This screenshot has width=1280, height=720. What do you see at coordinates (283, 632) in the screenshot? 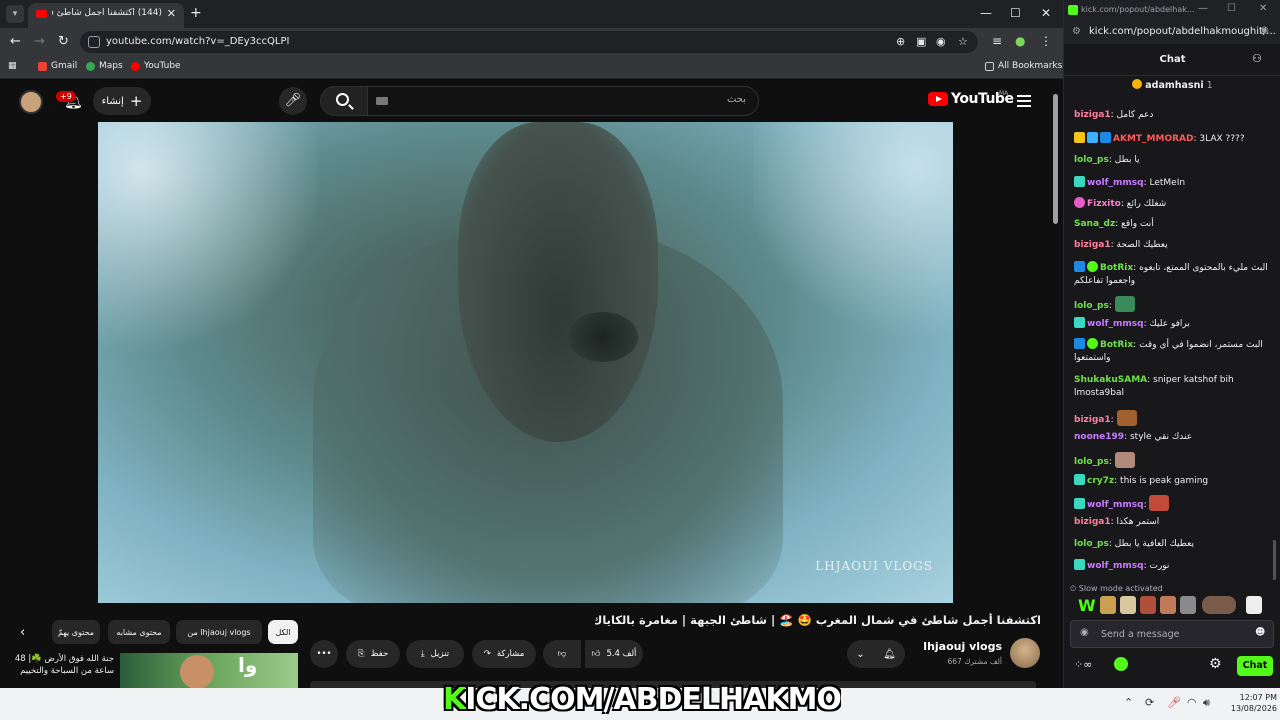
I see `chip-all: الكل` at bounding box center [283, 632].